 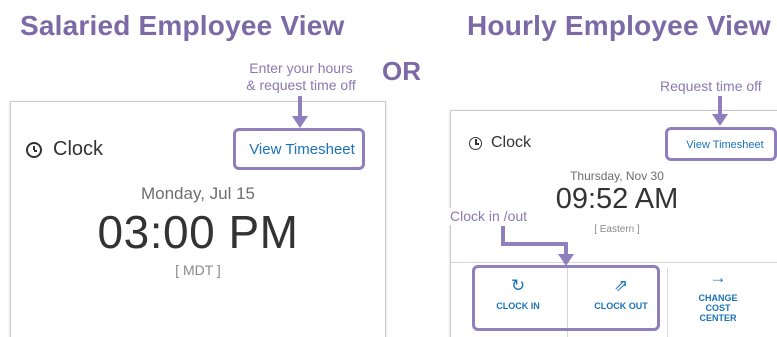 What do you see at coordinates (534, 241) in the screenshot?
I see `clock-inout-arrow-shaft` at bounding box center [534, 241].